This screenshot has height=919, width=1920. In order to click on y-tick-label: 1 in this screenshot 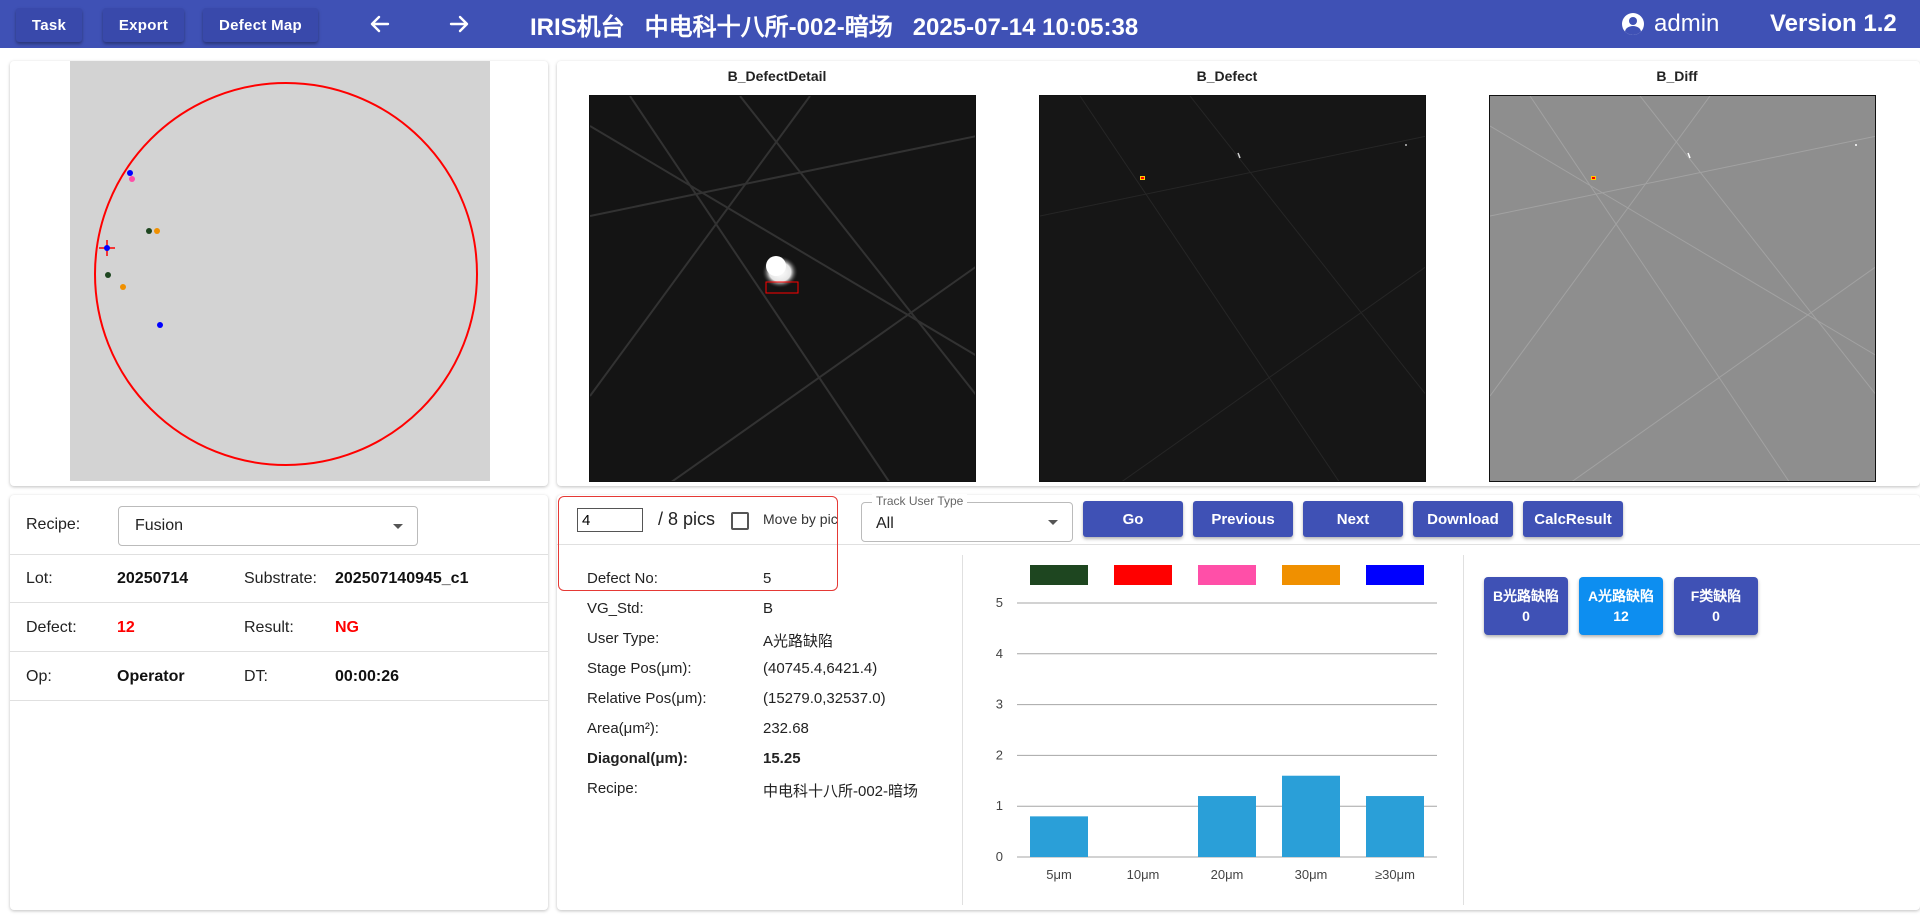, I will do `click(999, 805)`.